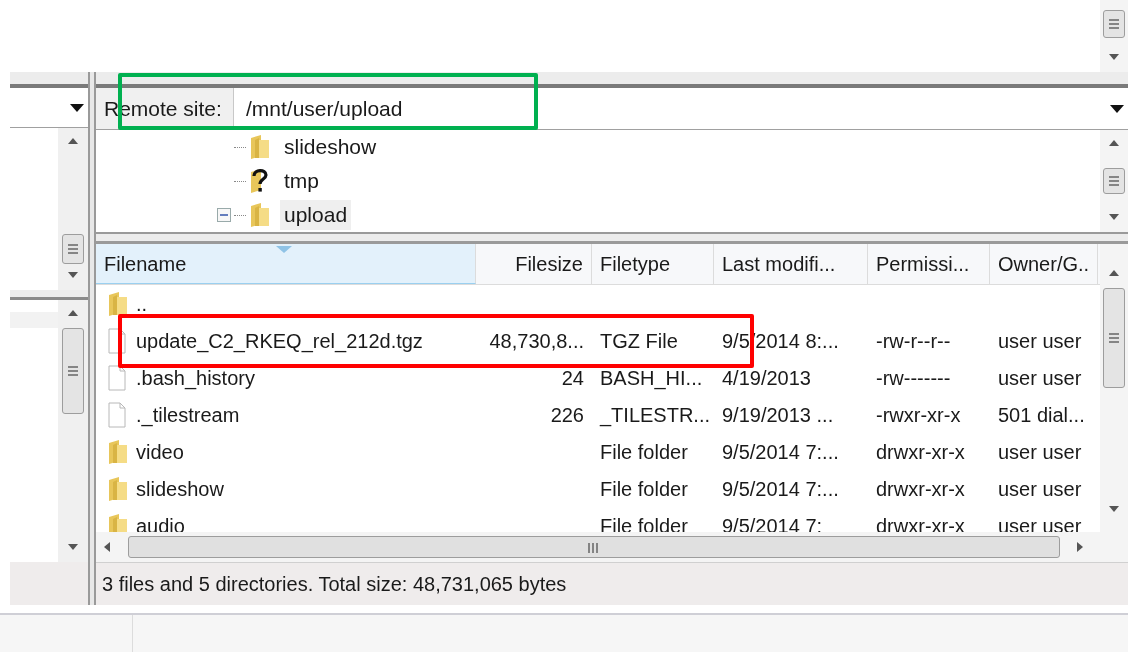 Image resolution: width=1128 pixels, height=652 pixels. I want to click on table-cell-text: -rw-------, so click(913, 378).